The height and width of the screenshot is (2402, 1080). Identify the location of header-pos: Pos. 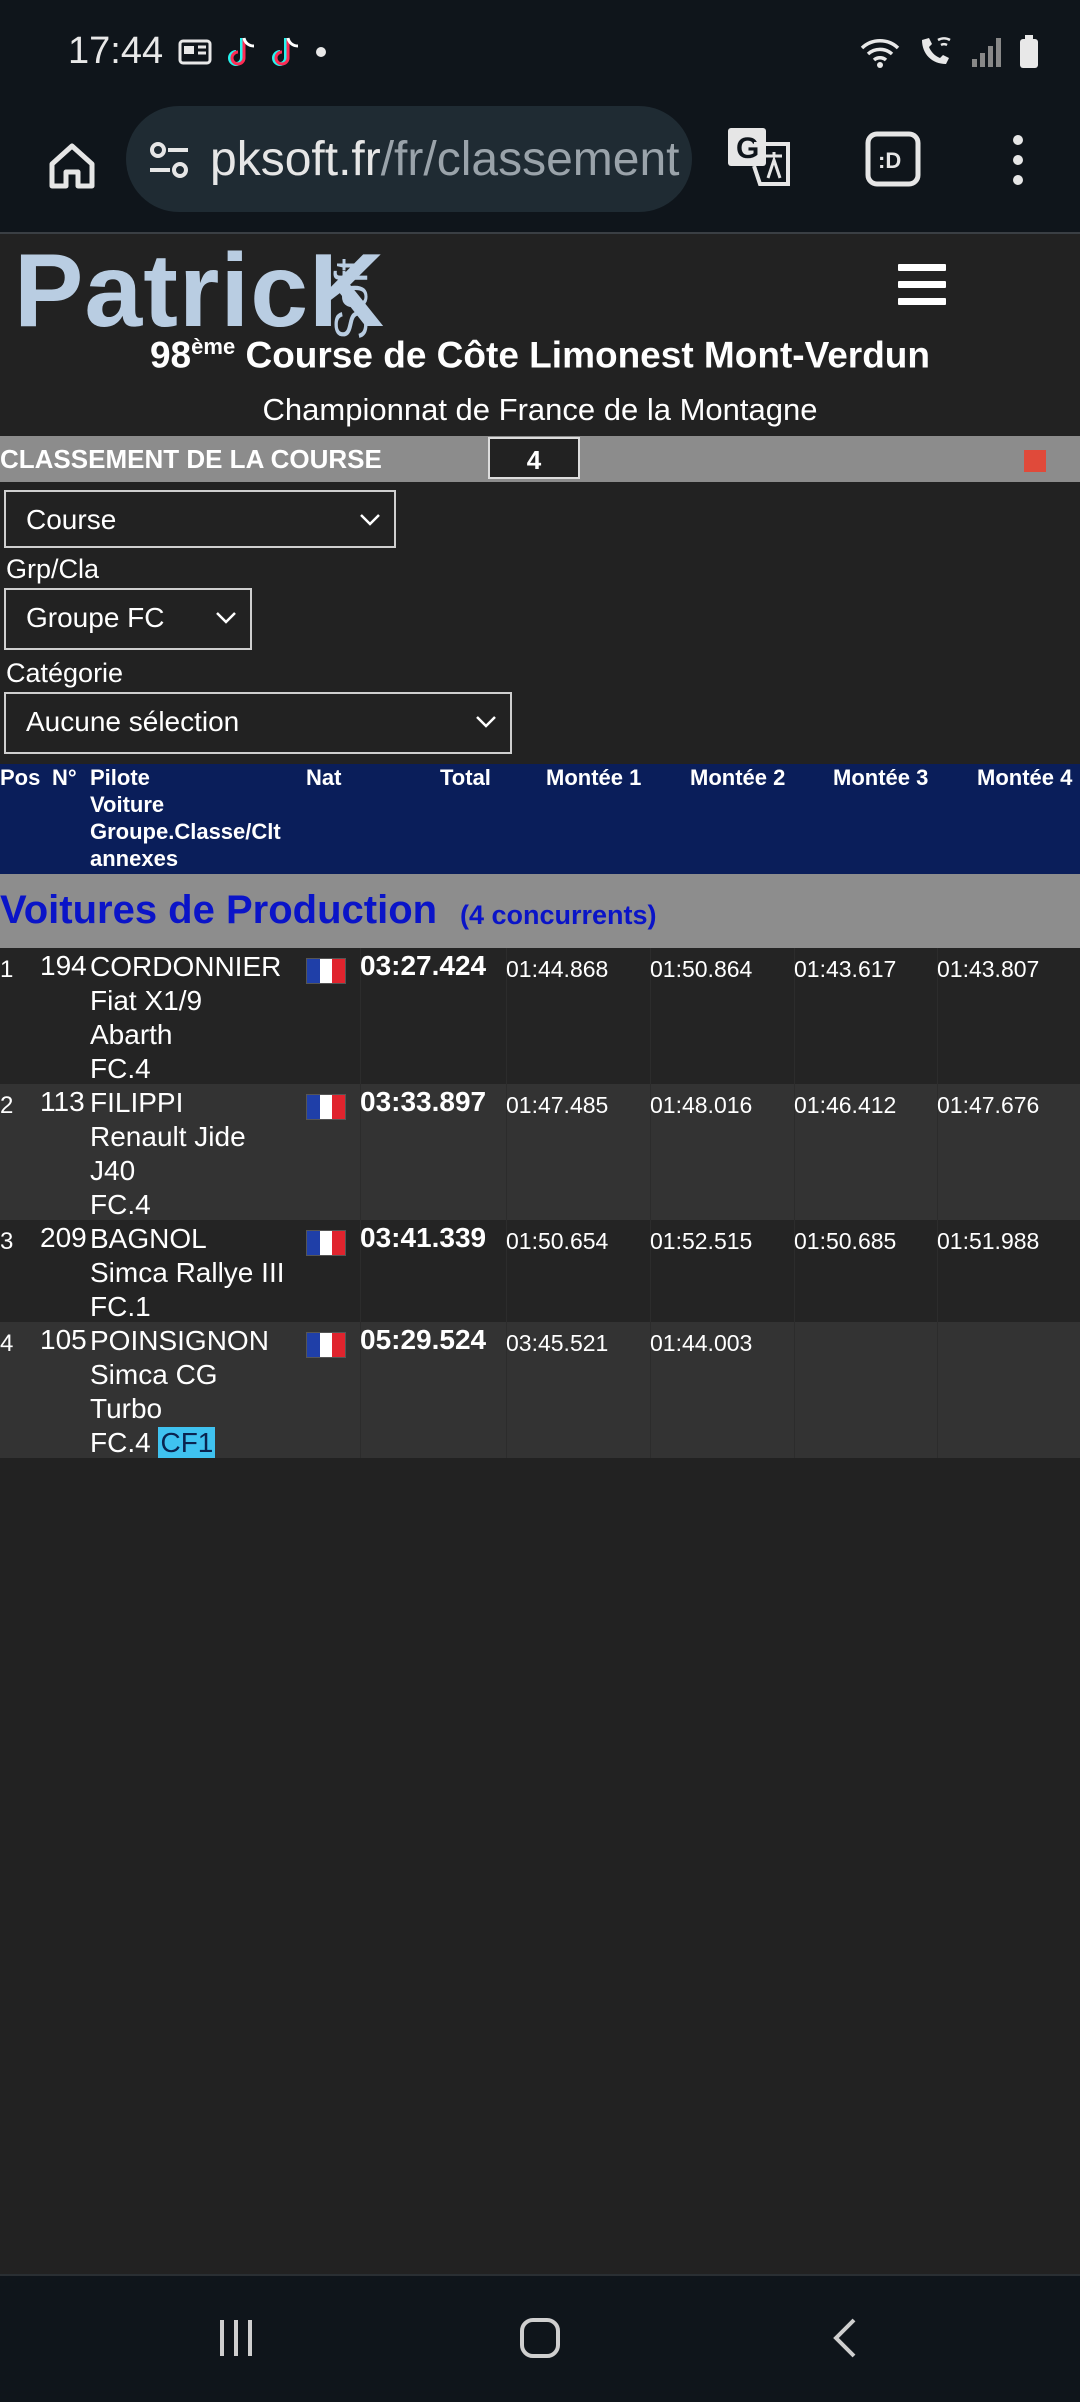
(20, 777).